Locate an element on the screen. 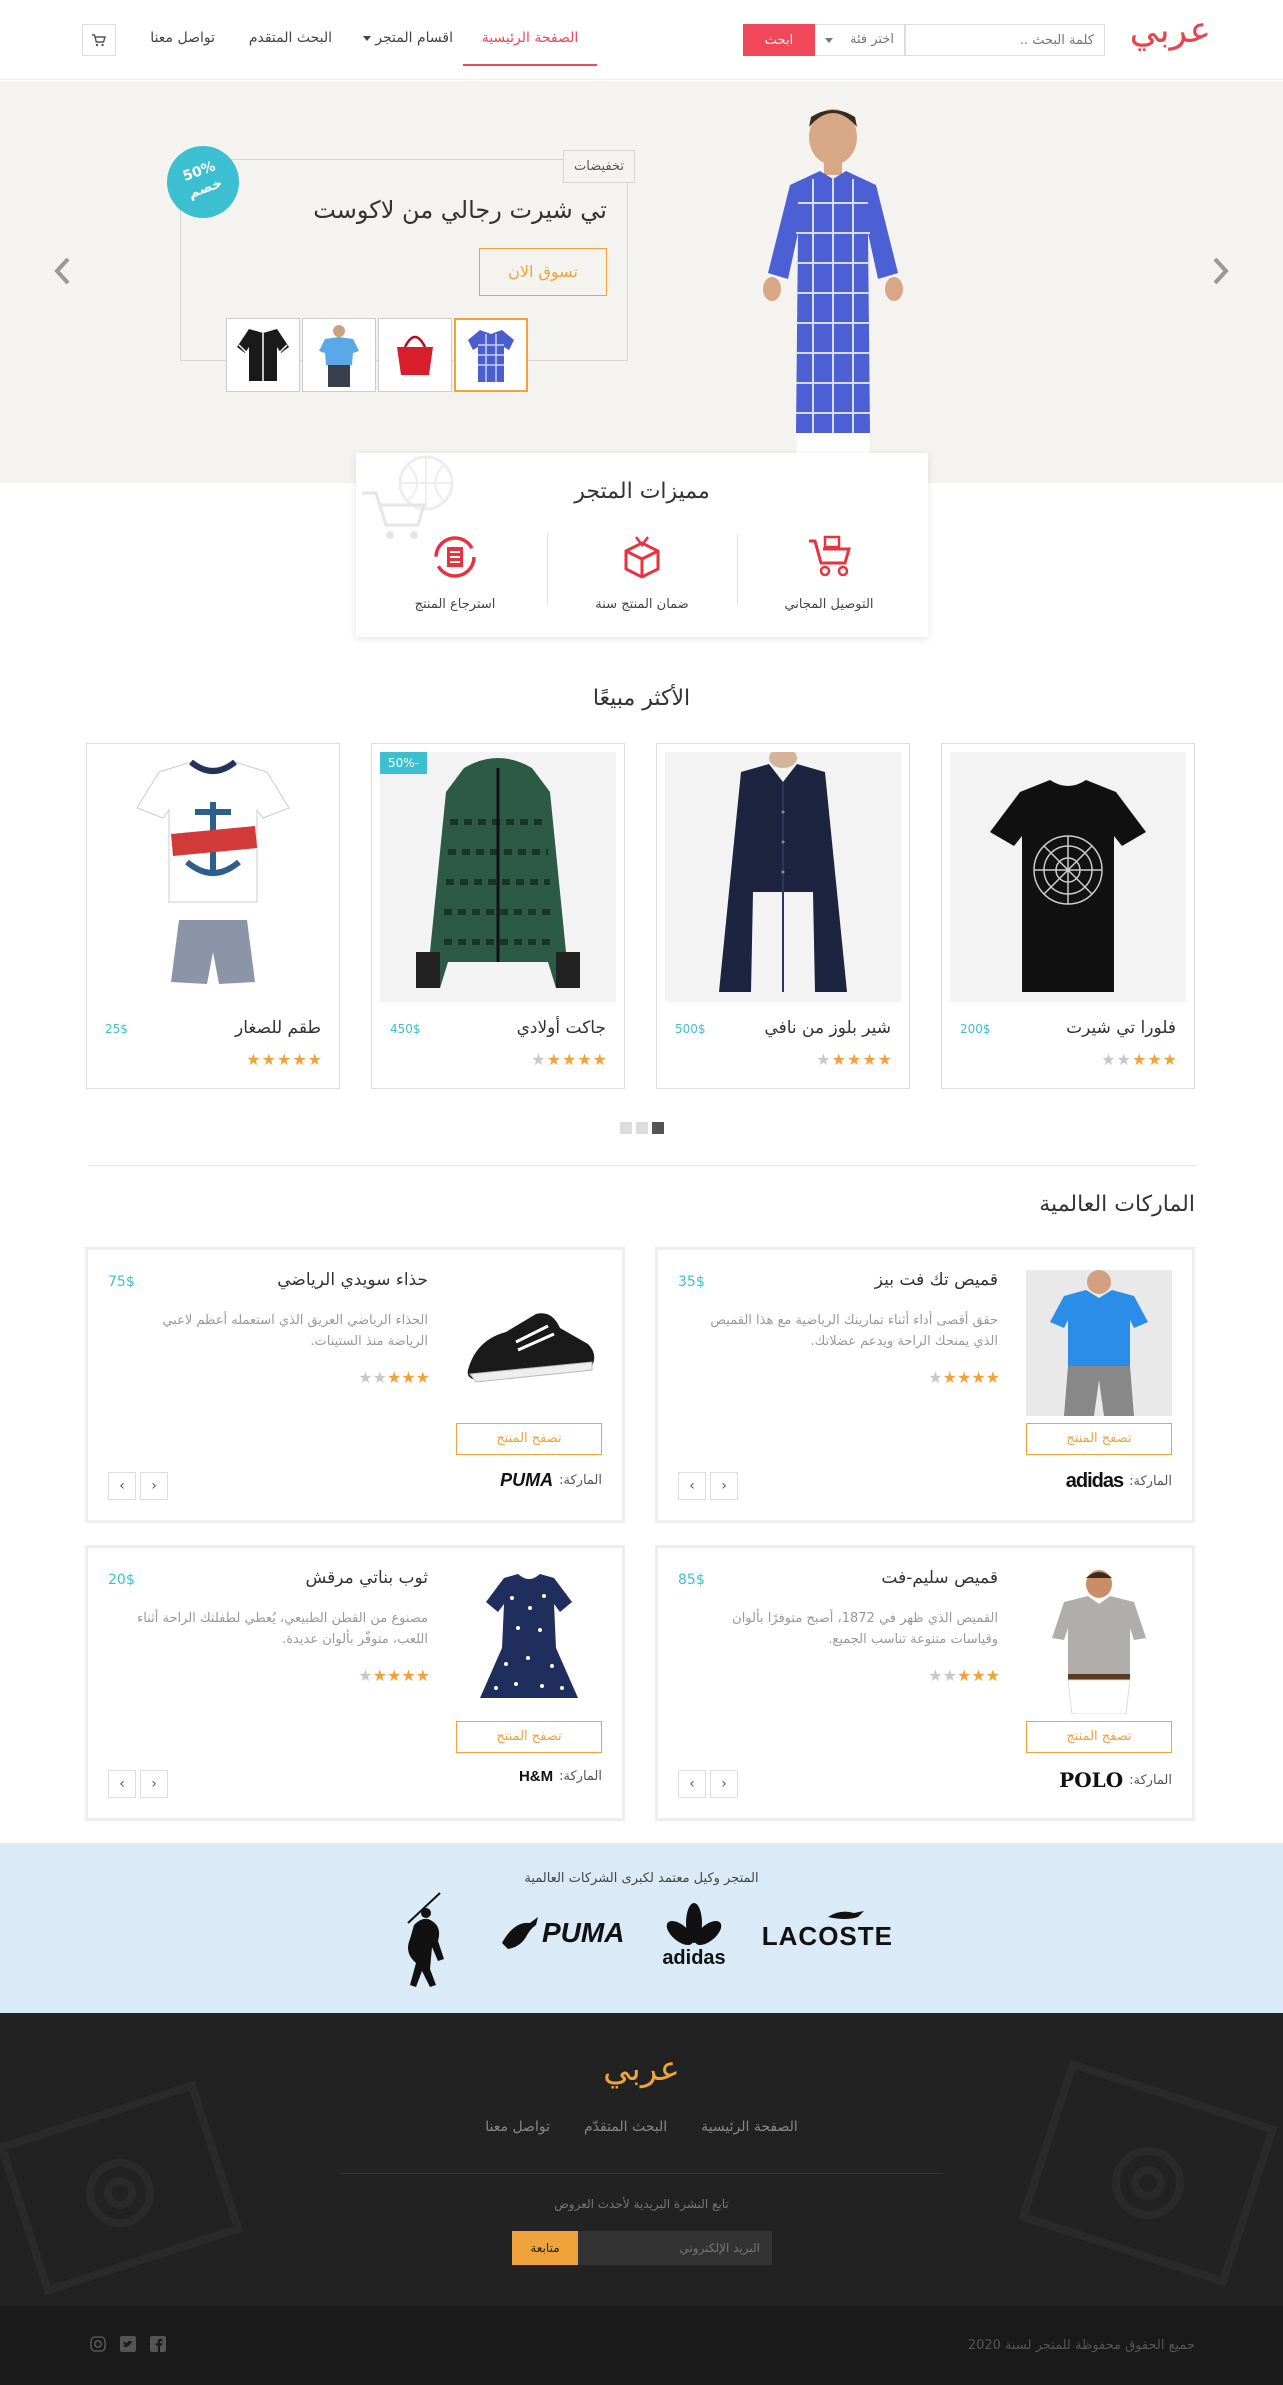 Image resolution: width=1283 pixels, height=2385 pixels. features-title: مميزات المتجر is located at coordinates (642, 491).